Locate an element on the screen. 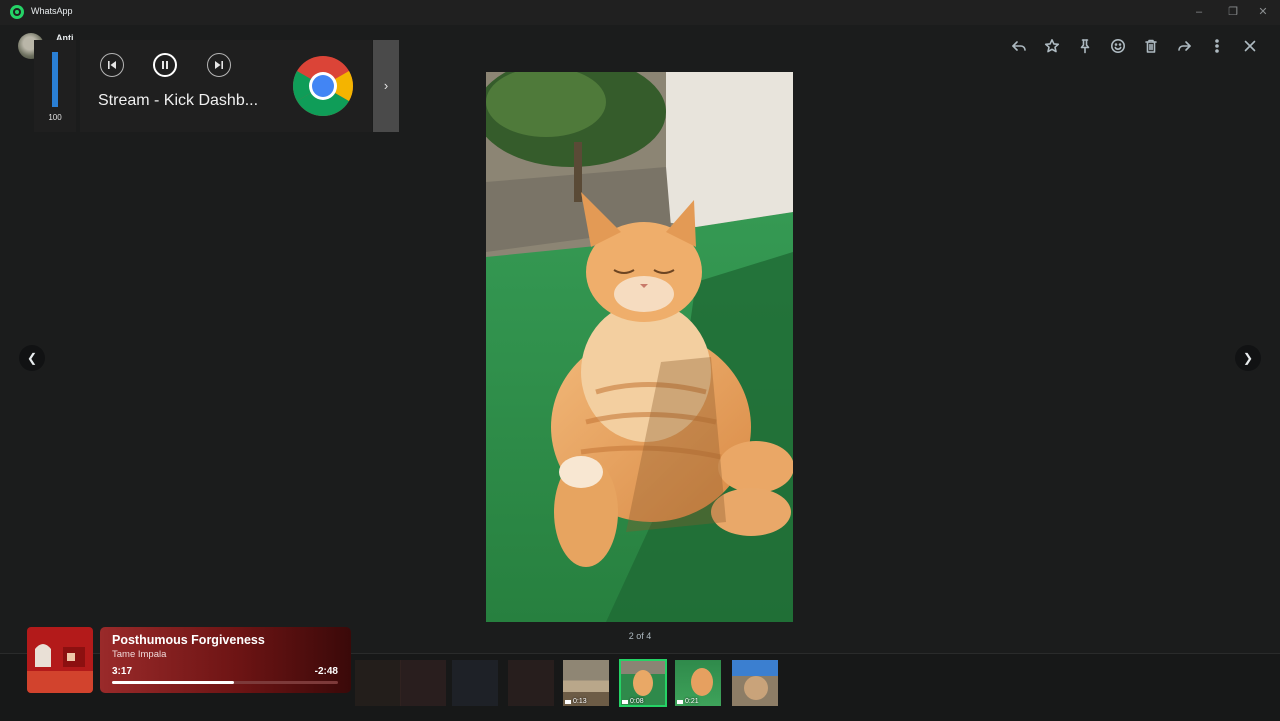 The width and height of the screenshot is (1280, 721). app-title: WhatsApp is located at coordinates (52, 11).